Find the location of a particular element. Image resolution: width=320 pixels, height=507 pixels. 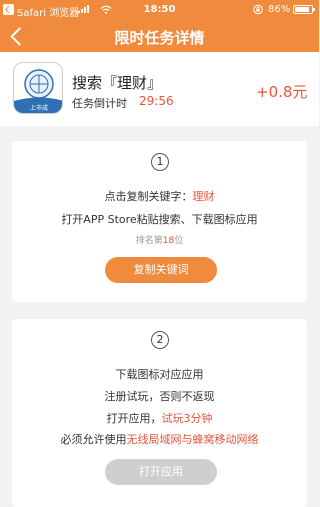

countdown-value: 29:56 is located at coordinates (156, 101).